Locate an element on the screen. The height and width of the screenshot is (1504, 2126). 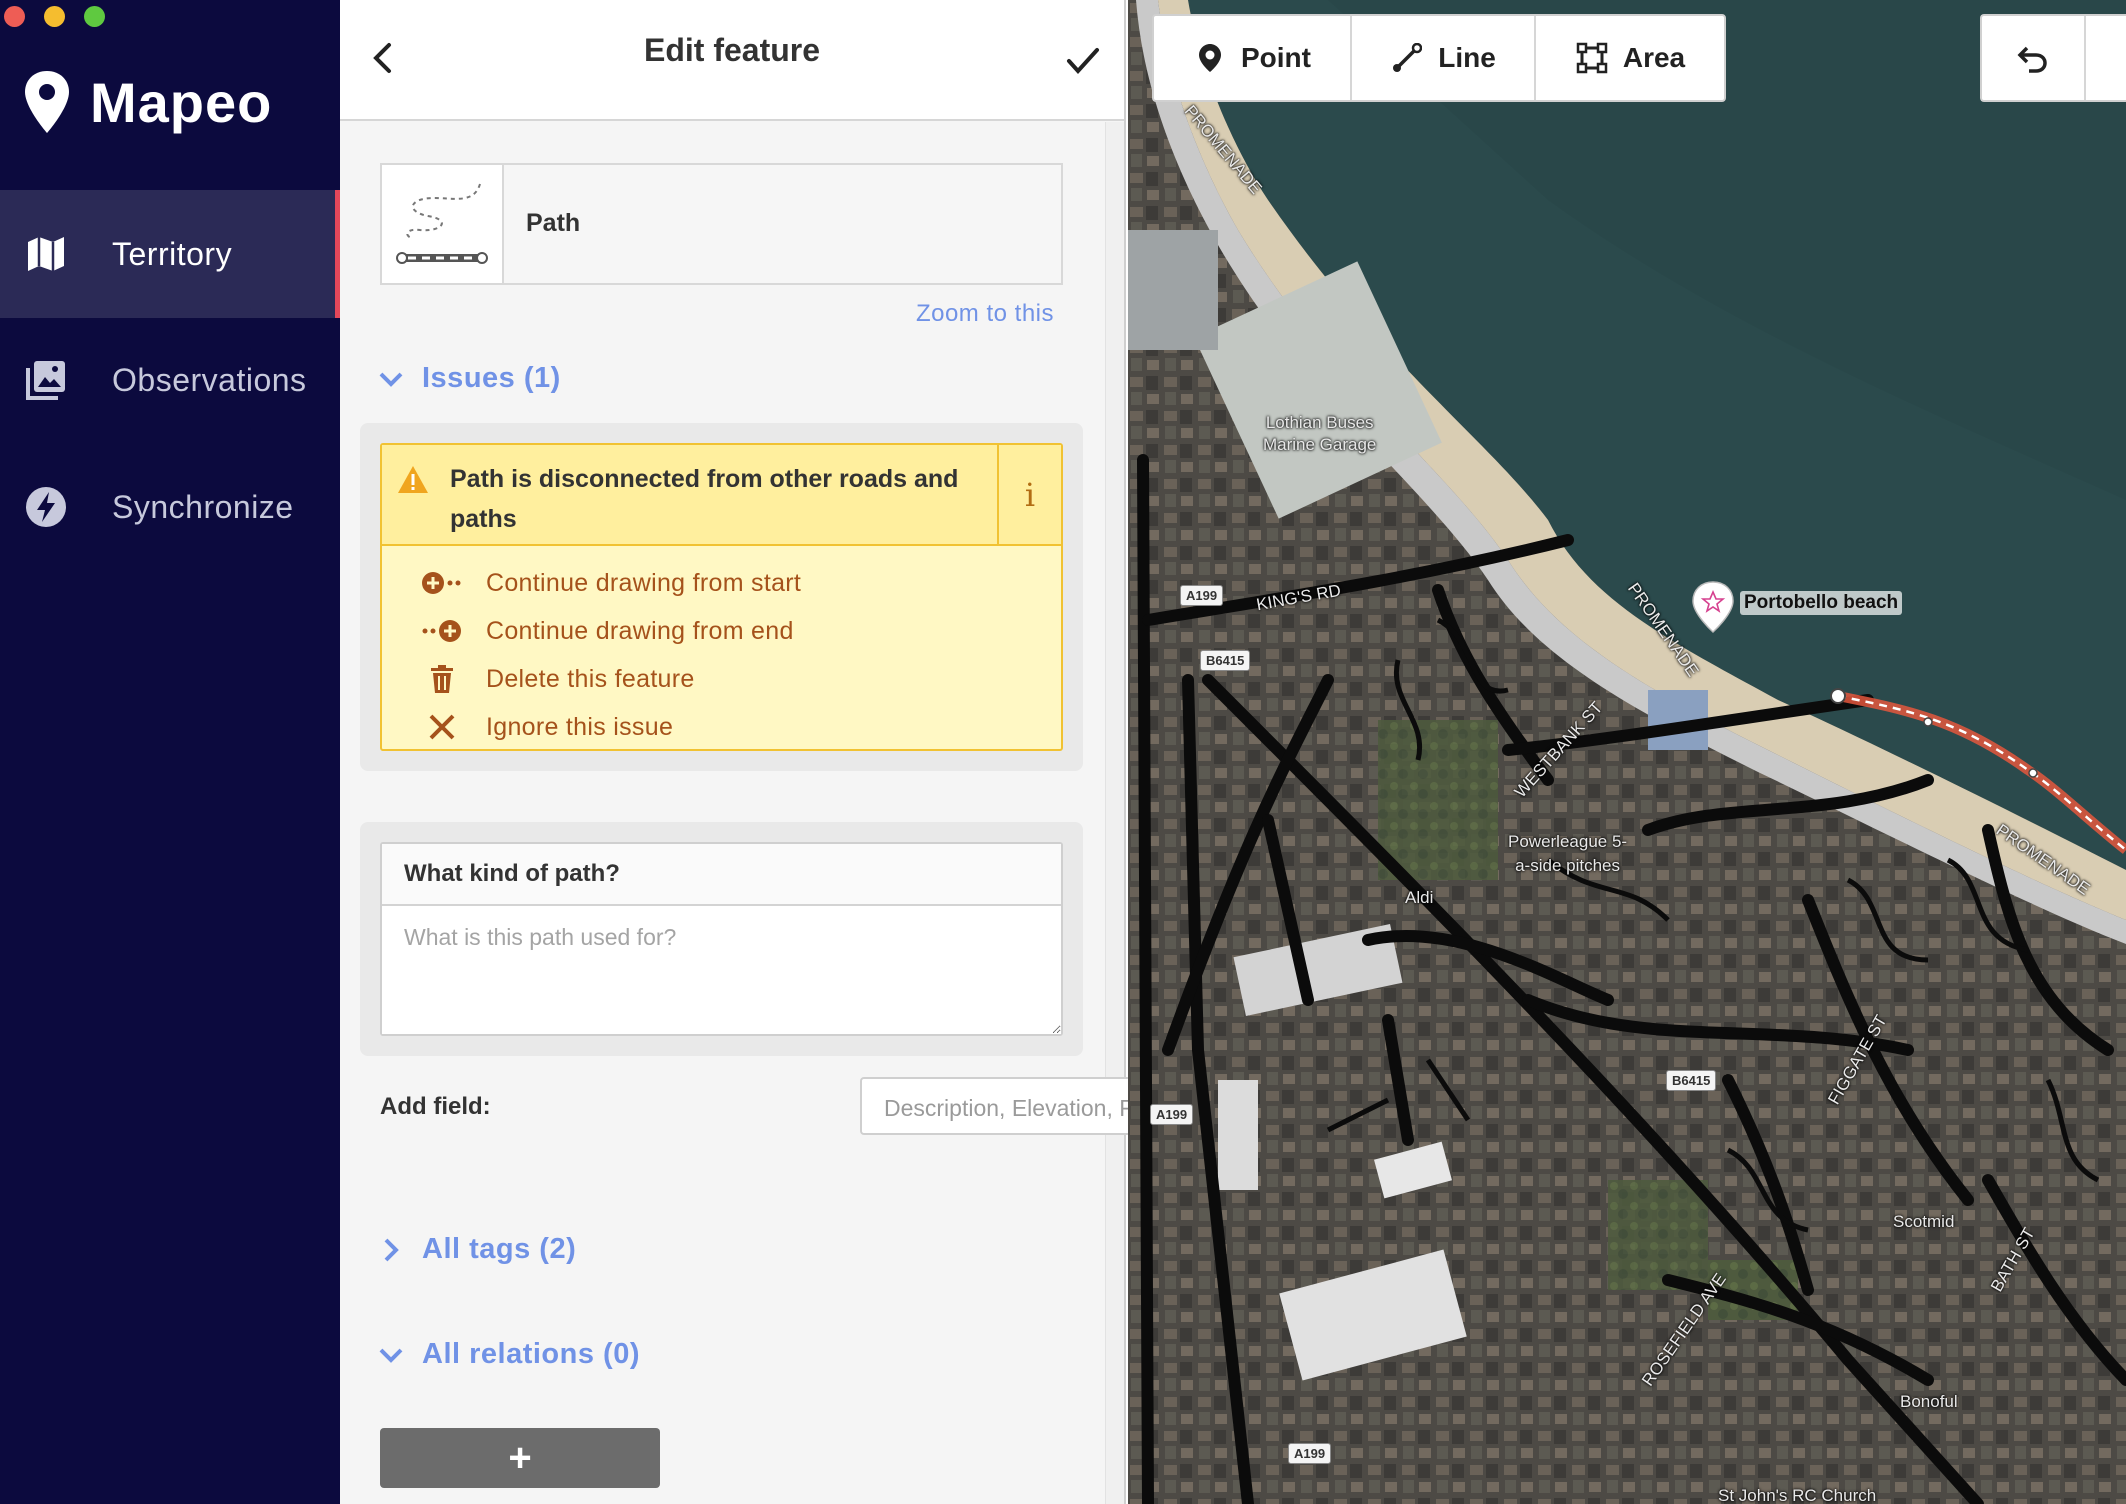
path-kind-field: What kind of path? is located at coordinates (721, 939).